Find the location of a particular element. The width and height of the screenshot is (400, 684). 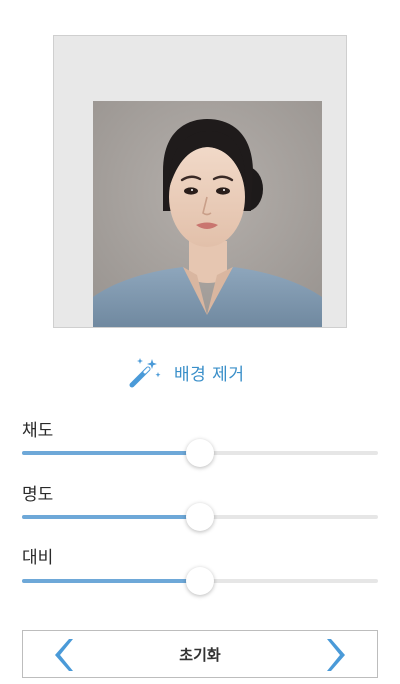

chevron-left-icon is located at coordinates (63, 655).